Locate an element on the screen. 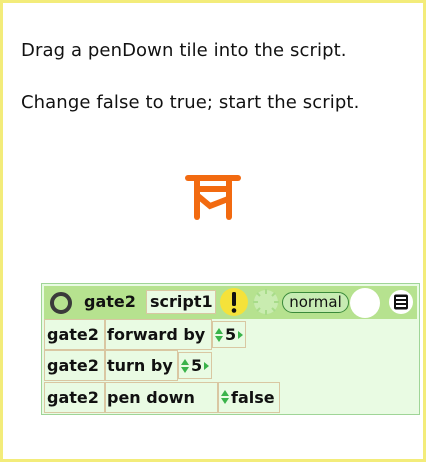 The height and width of the screenshot is (462, 426). row3-value-box: false is located at coordinates (249, 397).